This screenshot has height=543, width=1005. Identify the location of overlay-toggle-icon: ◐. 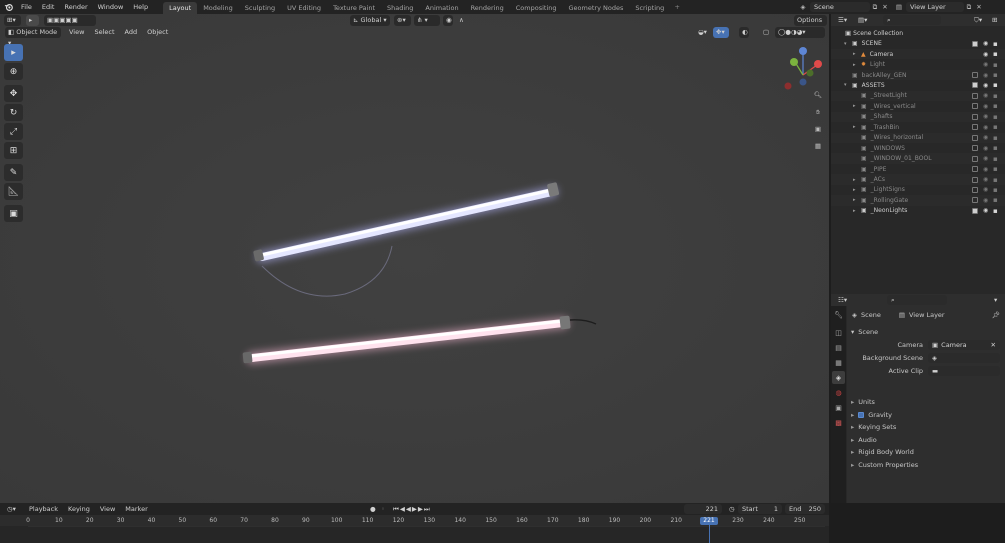
(744, 32).